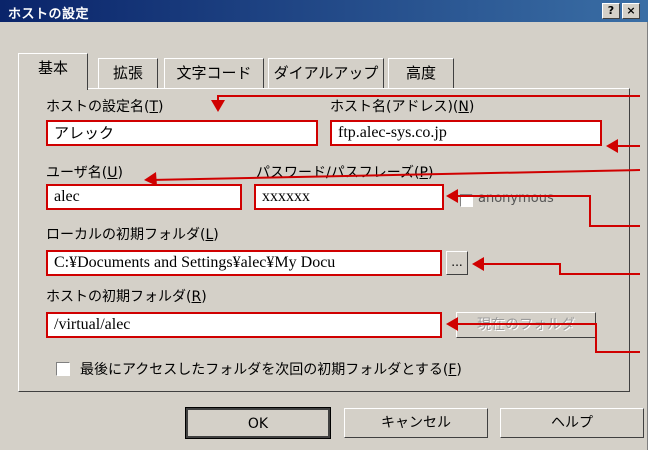 Image resolution: width=648 pixels, height=450 pixels. What do you see at coordinates (244, 263) in the screenshot?
I see `local-folder-input: C:¥Documents and Settings¥alec¥My Docu` at bounding box center [244, 263].